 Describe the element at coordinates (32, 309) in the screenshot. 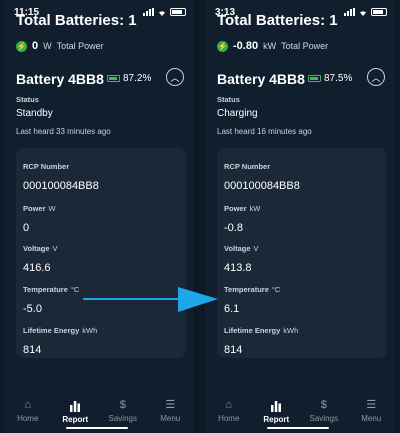

I see `temperature-value: -5.0` at that location.